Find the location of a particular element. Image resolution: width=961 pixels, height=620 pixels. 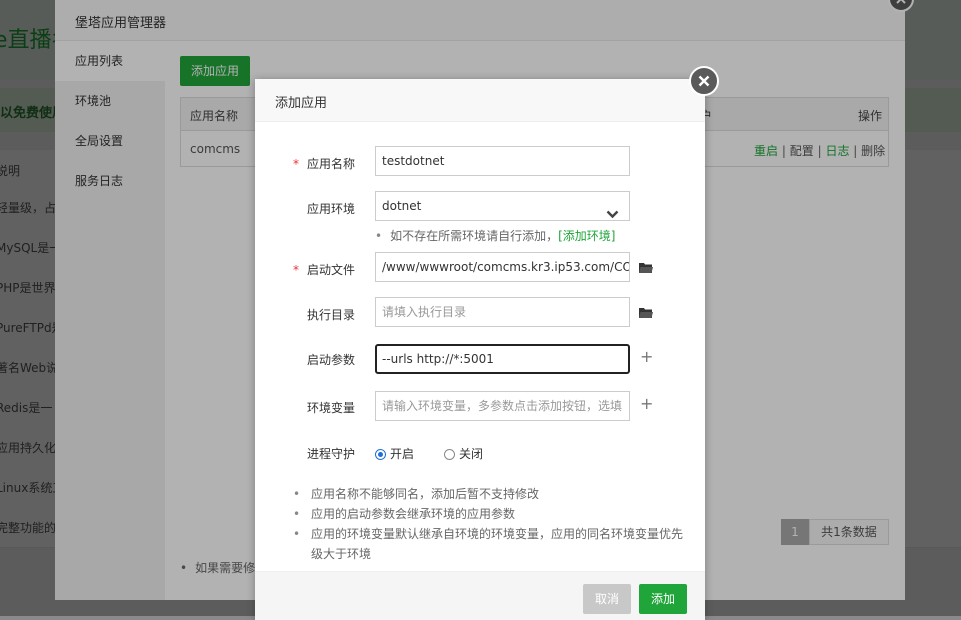

note-item: 应用名称不能够同名，添加后暂不支持修改 is located at coordinates (490, 494).